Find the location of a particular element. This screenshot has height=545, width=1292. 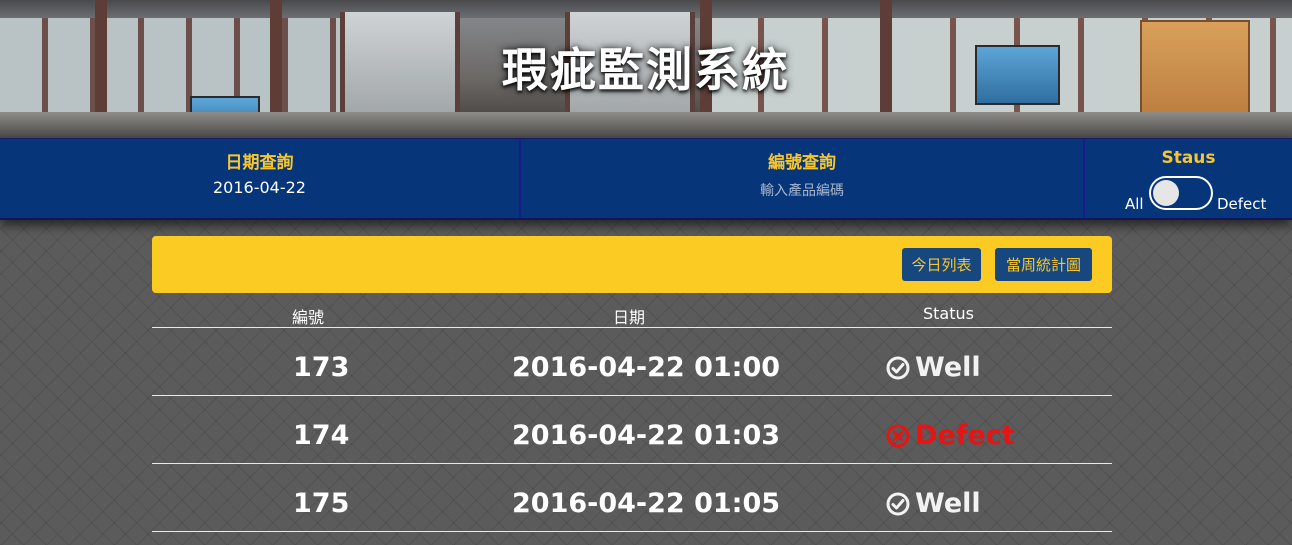

id-filter-label: 編號查詢 is located at coordinates (802, 163).